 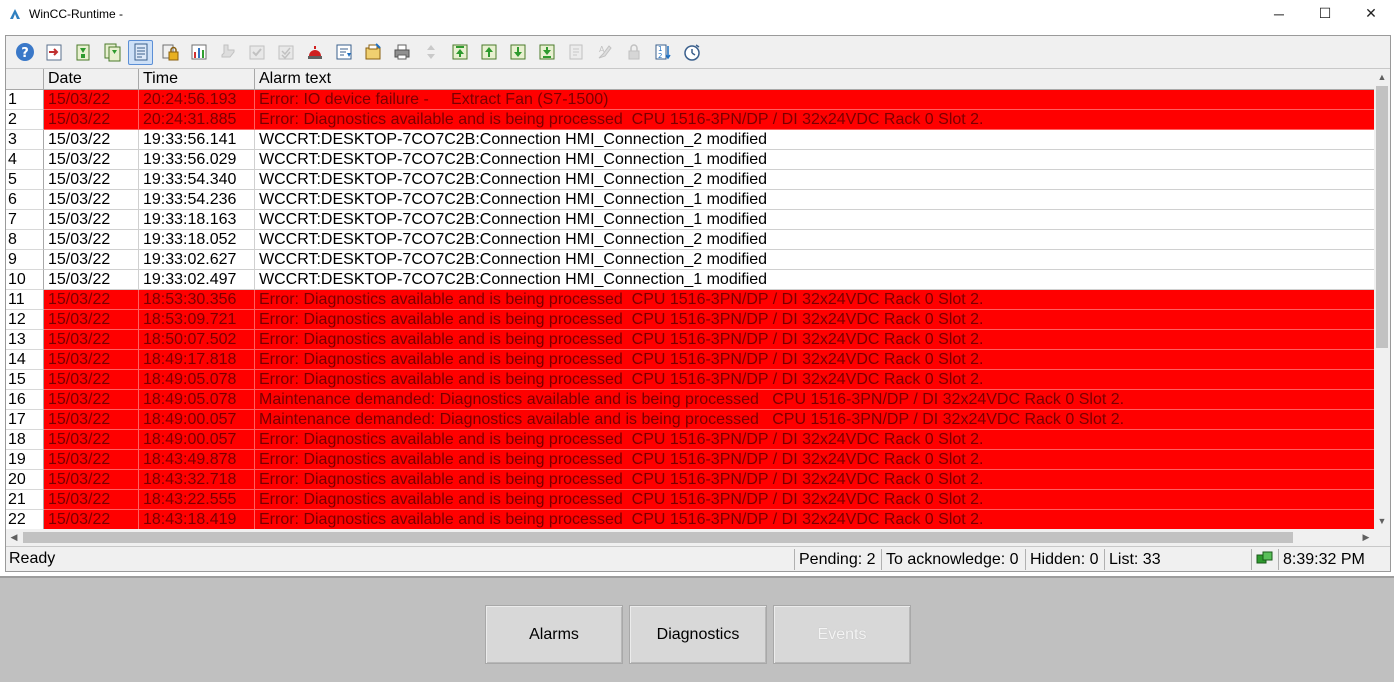 I want to click on horizontal-scroll-thumb, so click(x=658, y=537).